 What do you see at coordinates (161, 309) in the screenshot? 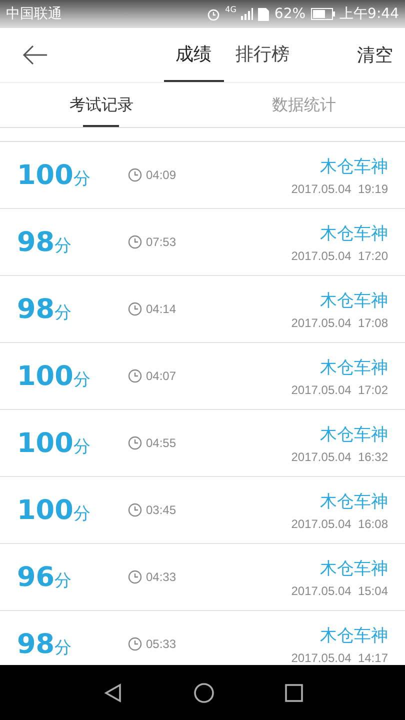
I see `duration: 04:14` at bounding box center [161, 309].